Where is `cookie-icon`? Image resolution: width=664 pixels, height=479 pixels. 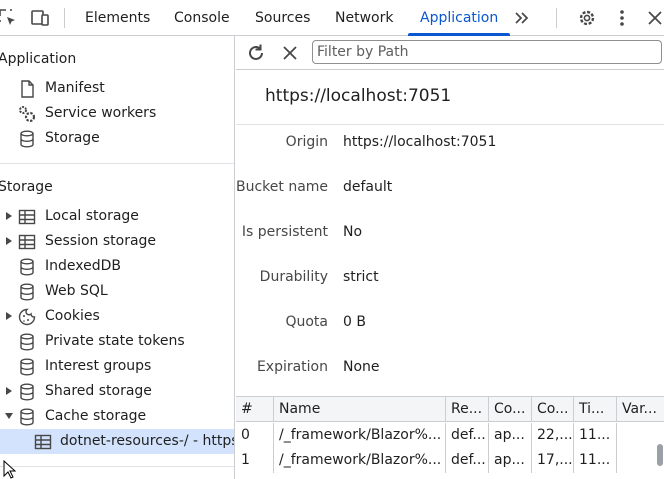
cookie-icon is located at coordinates (27, 317).